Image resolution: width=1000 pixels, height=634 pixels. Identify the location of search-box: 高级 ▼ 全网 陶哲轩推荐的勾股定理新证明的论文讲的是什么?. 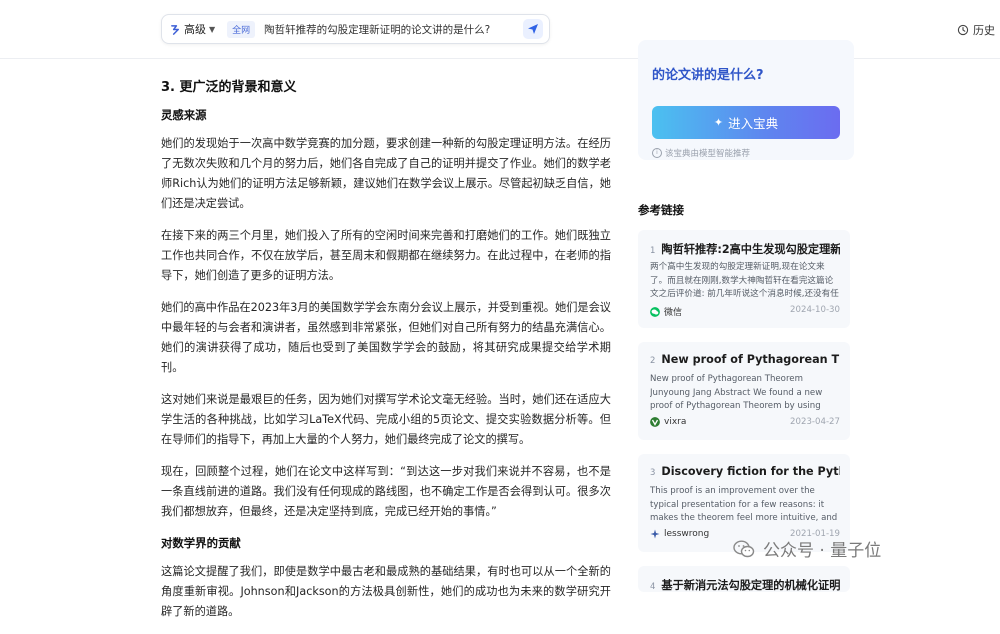
(355, 29).